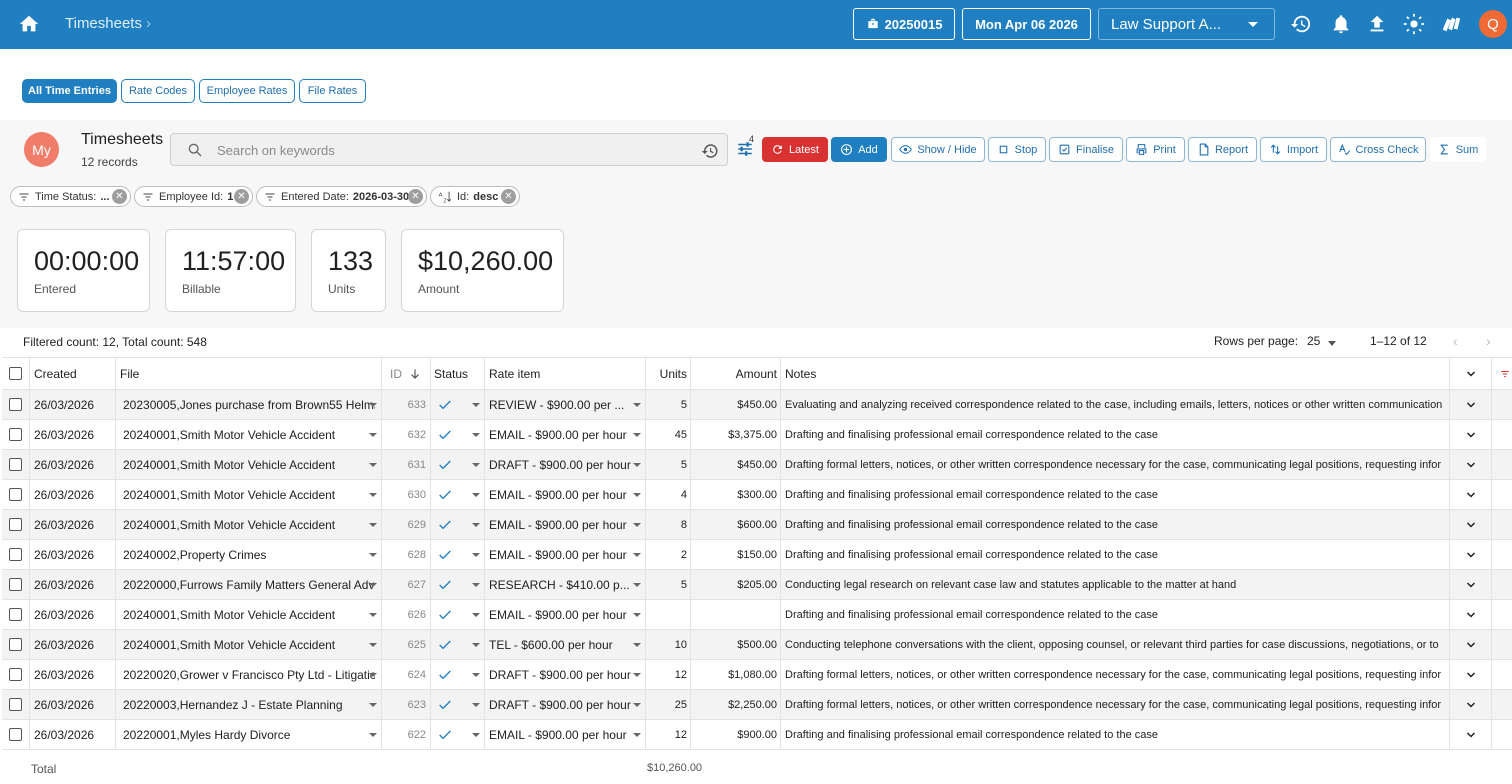 The width and height of the screenshot is (1512, 784). What do you see at coordinates (1451, 24) in the screenshot?
I see `cards-icon` at bounding box center [1451, 24].